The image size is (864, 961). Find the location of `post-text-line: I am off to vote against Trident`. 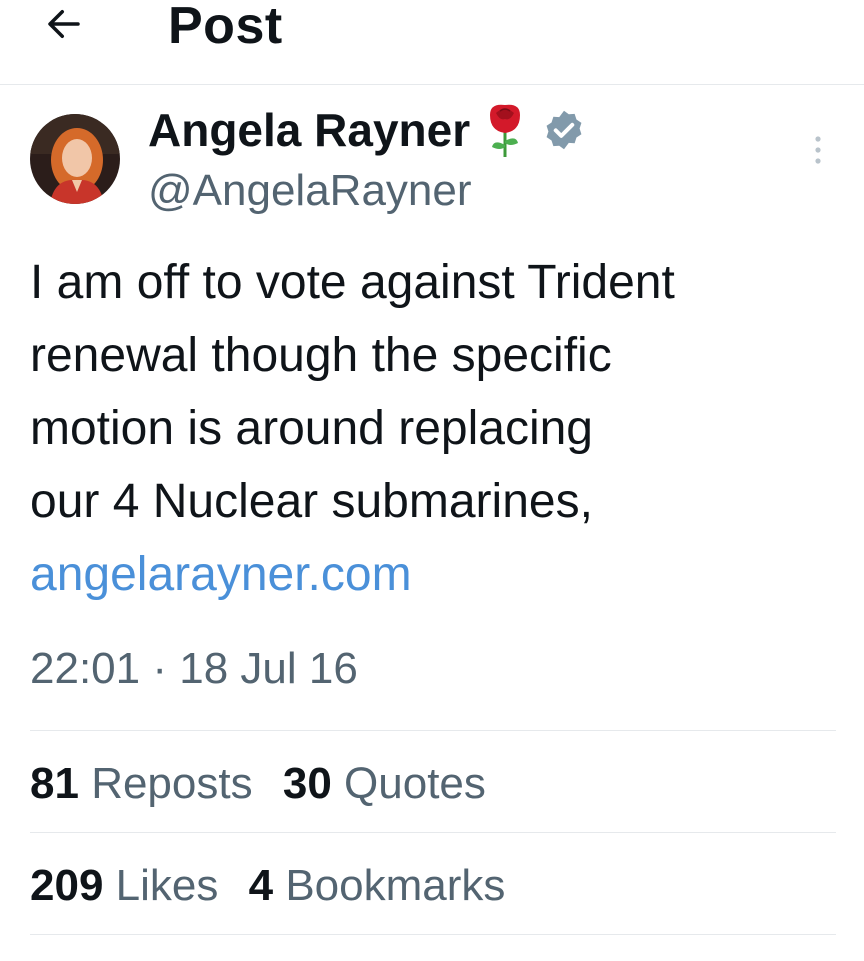

post-text-line: I am off to vote against Trident is located at coordinates (352, 282).